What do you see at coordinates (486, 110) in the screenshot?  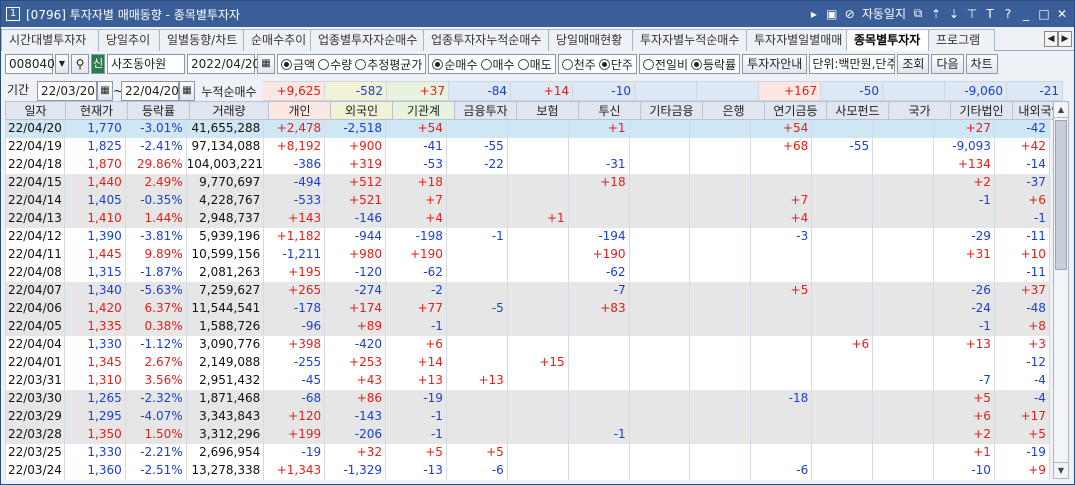 I see `column-header: 금융투자` at bounding box center [486, 110].